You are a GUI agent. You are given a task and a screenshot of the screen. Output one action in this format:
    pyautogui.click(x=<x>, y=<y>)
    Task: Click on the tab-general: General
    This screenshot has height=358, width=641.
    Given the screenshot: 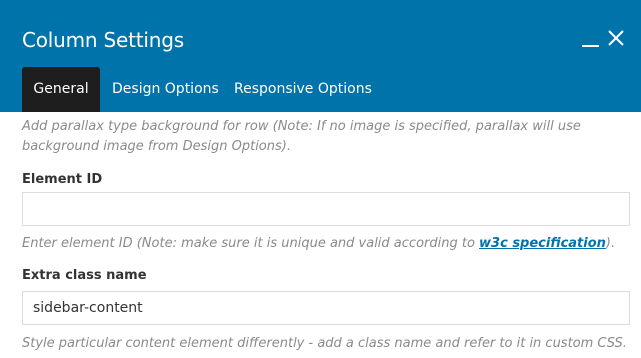 What is the action you would take?
    pyautogui.click(x=61, y=89)
    